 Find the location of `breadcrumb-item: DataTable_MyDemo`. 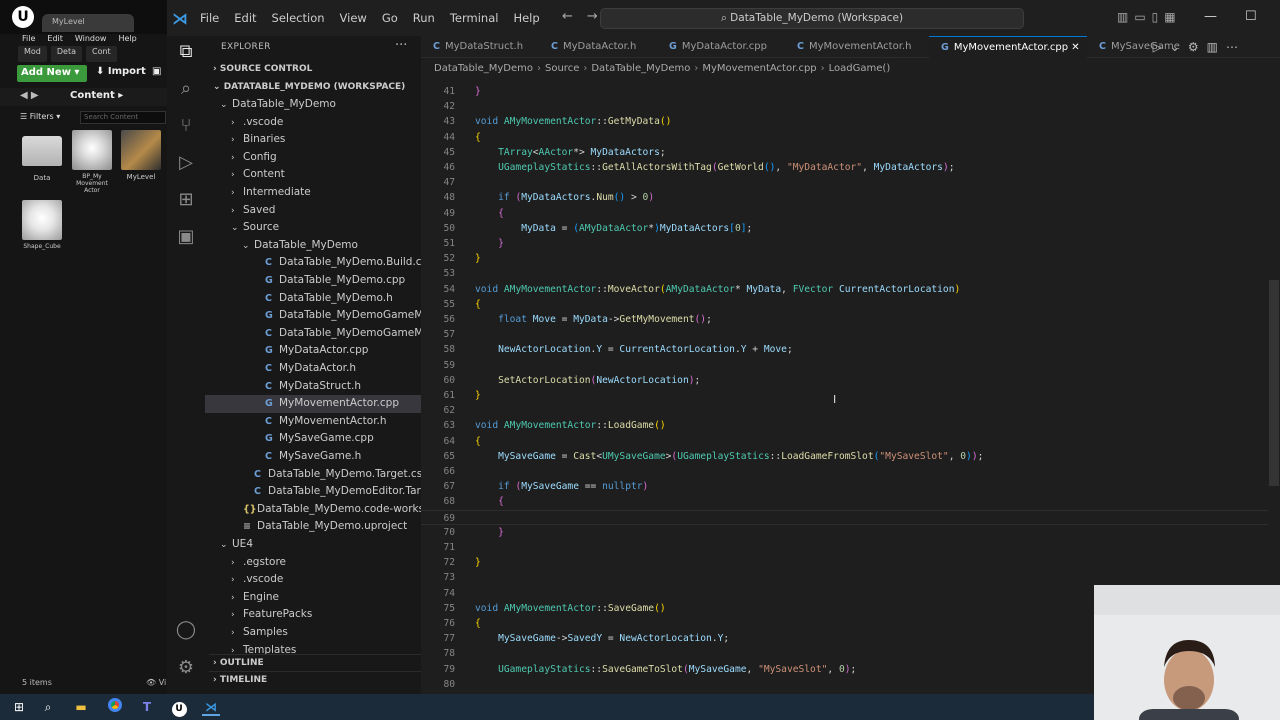

breadcrumb-item: DataTable_MyDemo is located at coordinates (640, 68).